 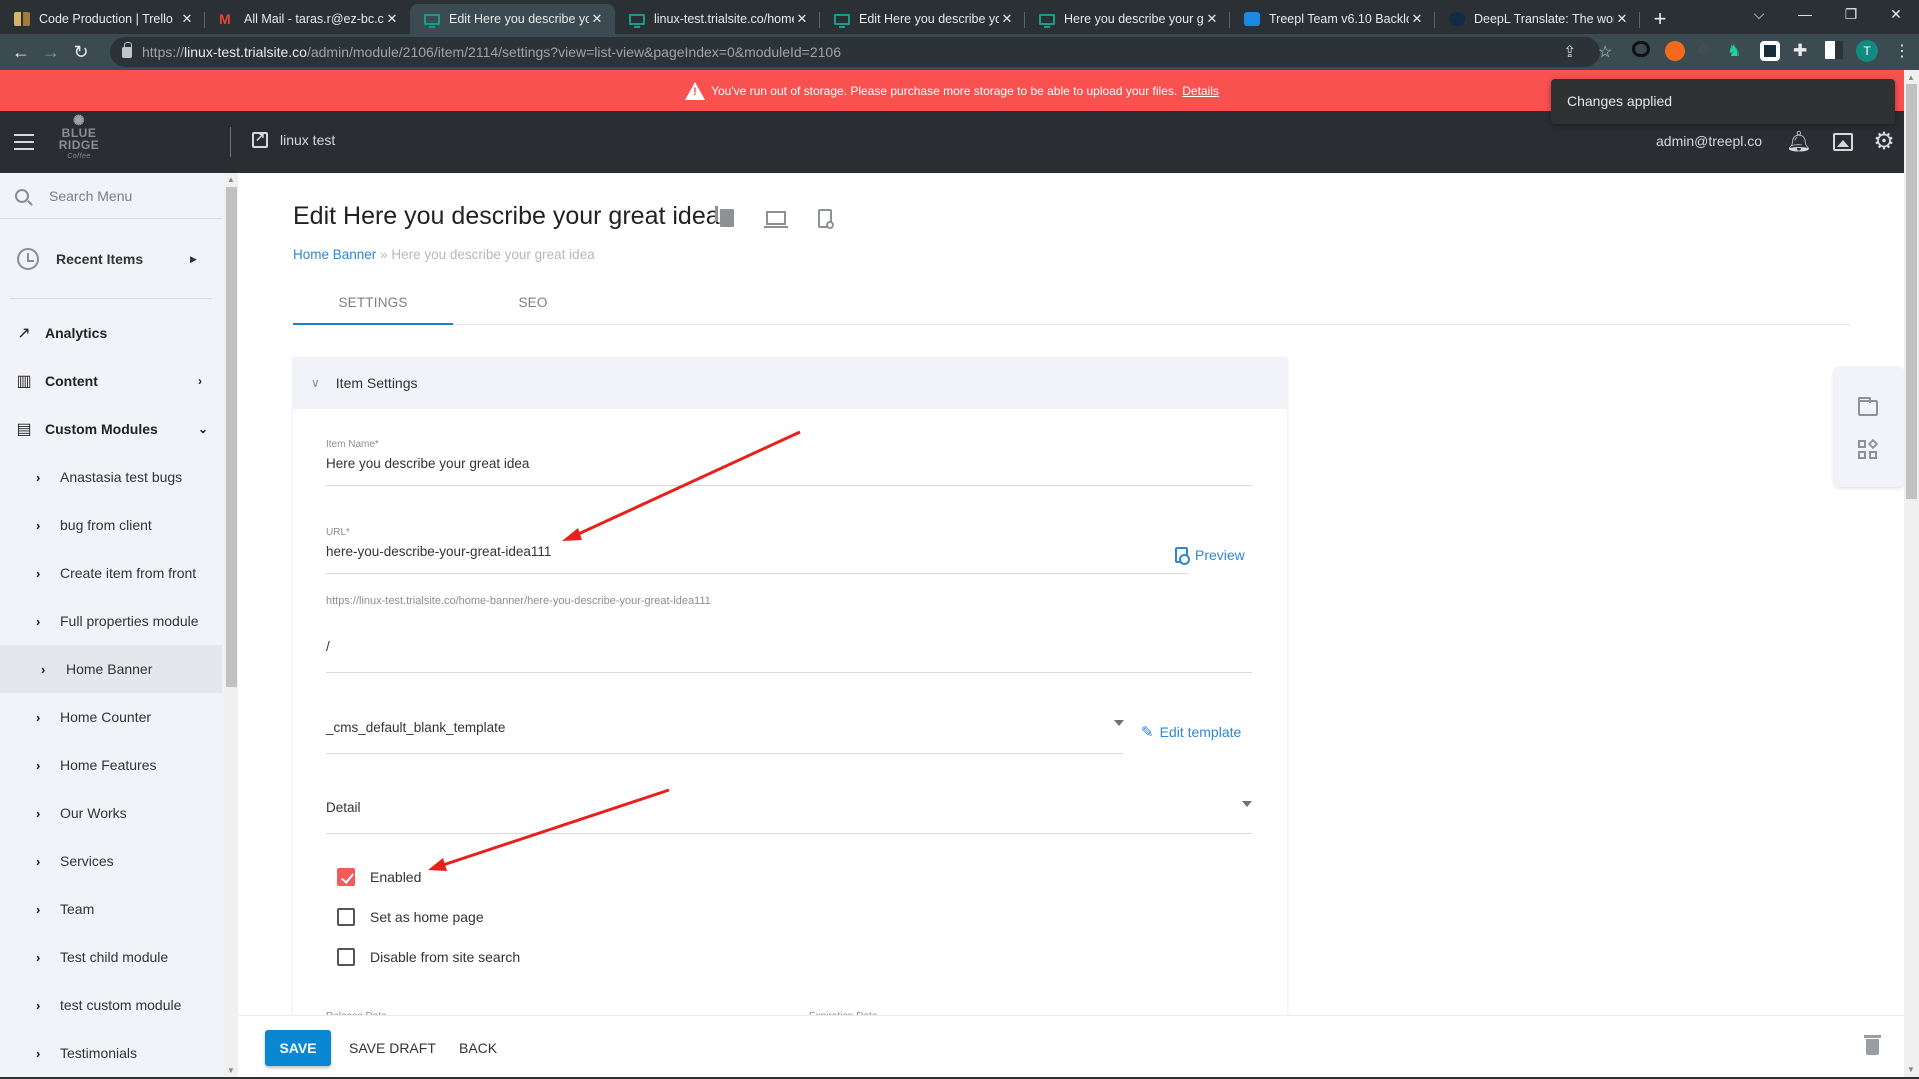 I want to click on browser-tab: M All Mail - taras.r@ez-bc.com ✕, so click(x=307, y=19).